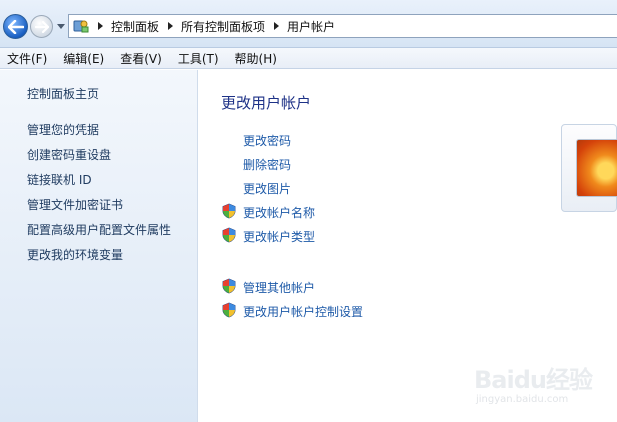 The image size is (617, 422). Describe the element at coordinates (303, 311) in the screenshot. I see `uac-settings-link: 更改用户帐户控制设置` at that location.